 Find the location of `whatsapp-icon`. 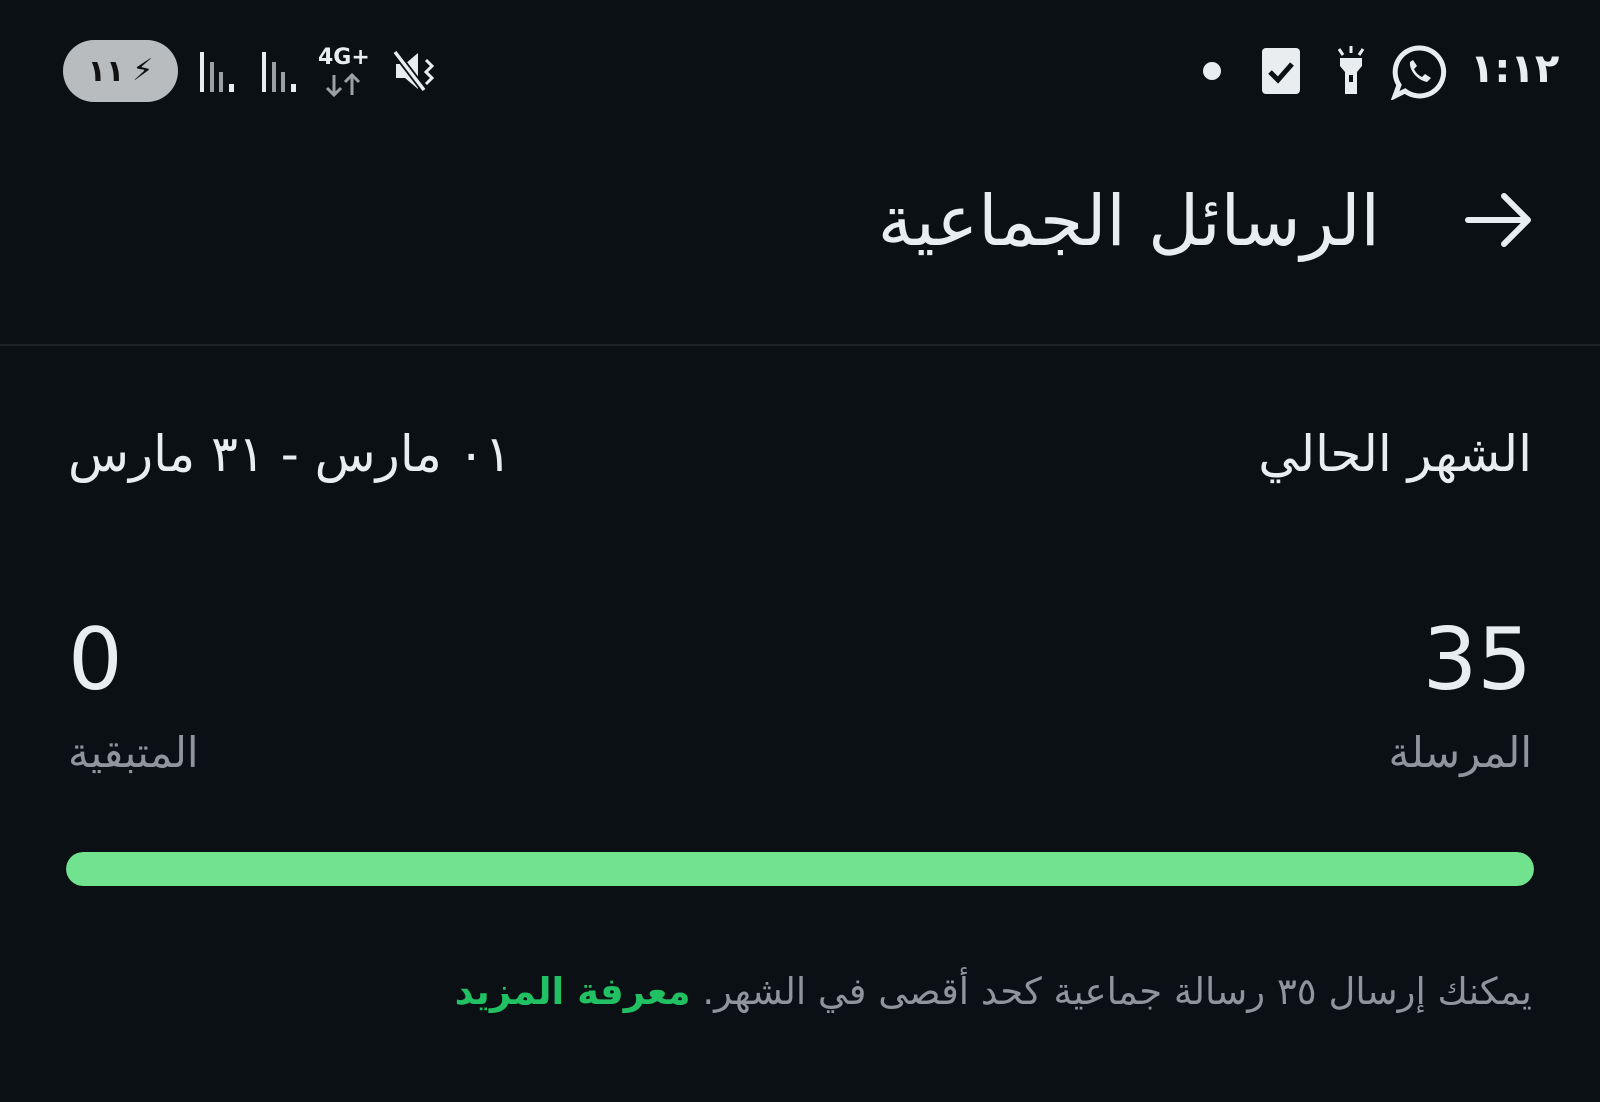

whatsapp-icon is located at coordinates (1419, 72).